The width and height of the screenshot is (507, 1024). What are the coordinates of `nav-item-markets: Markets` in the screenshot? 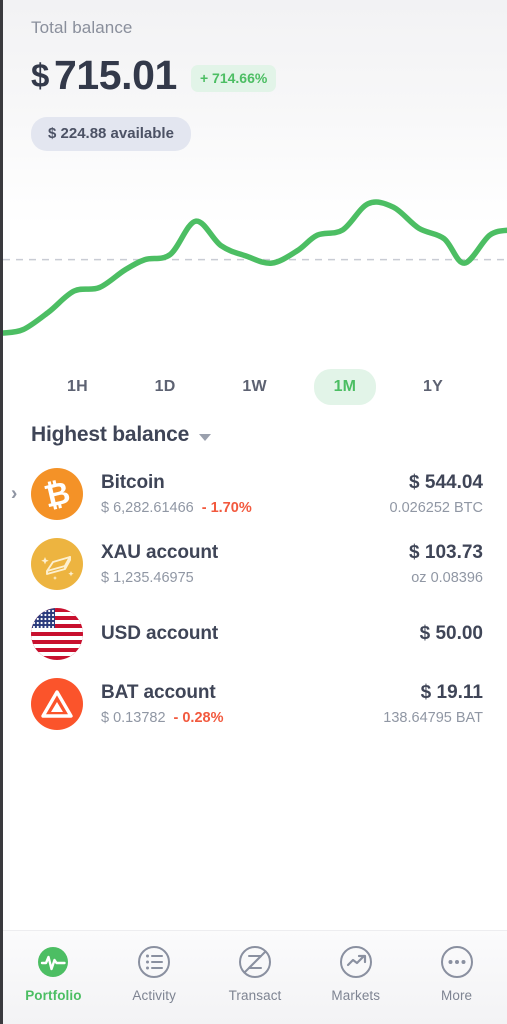 It's located at (355, 973).